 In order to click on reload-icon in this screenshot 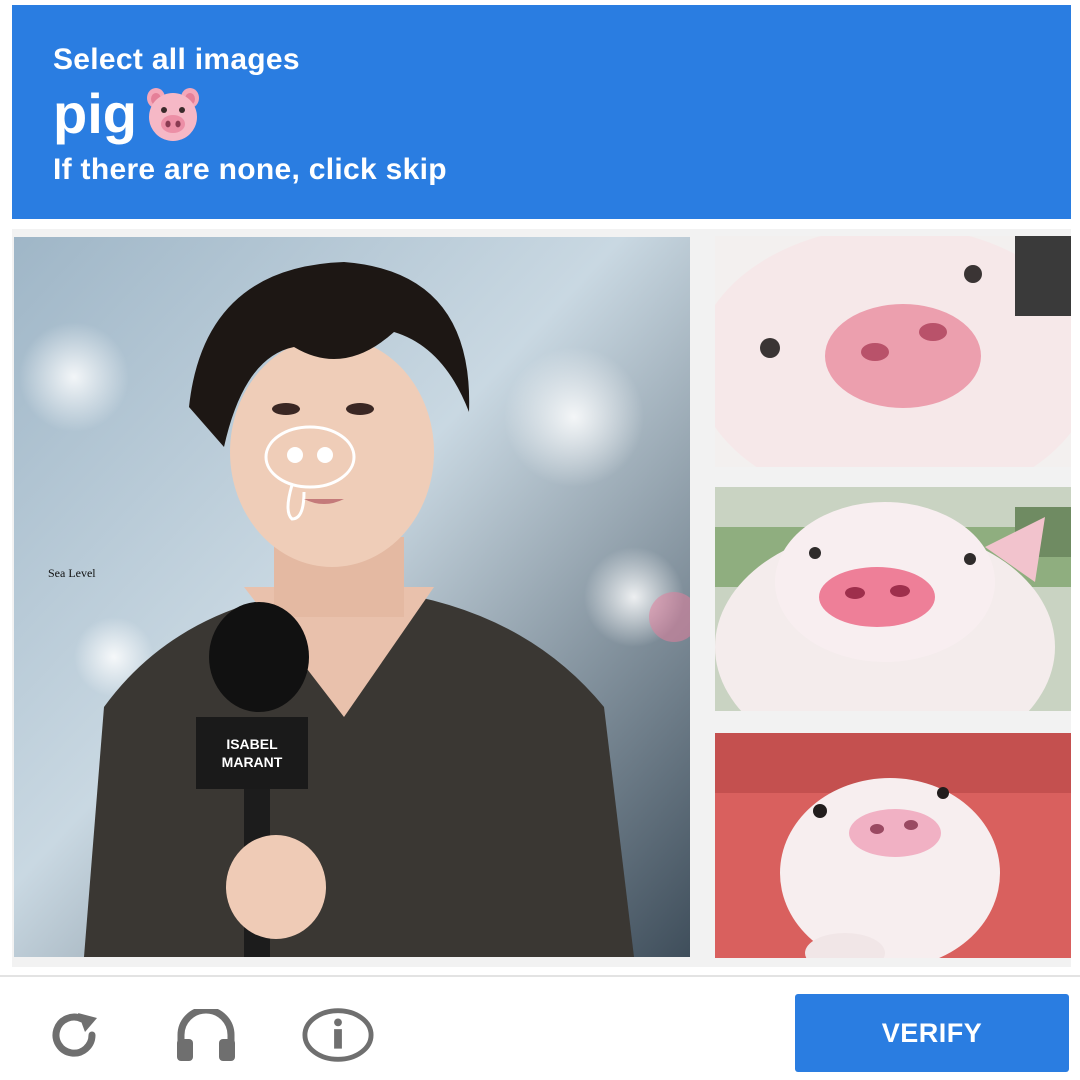, I will do `click(76, 1035)`.